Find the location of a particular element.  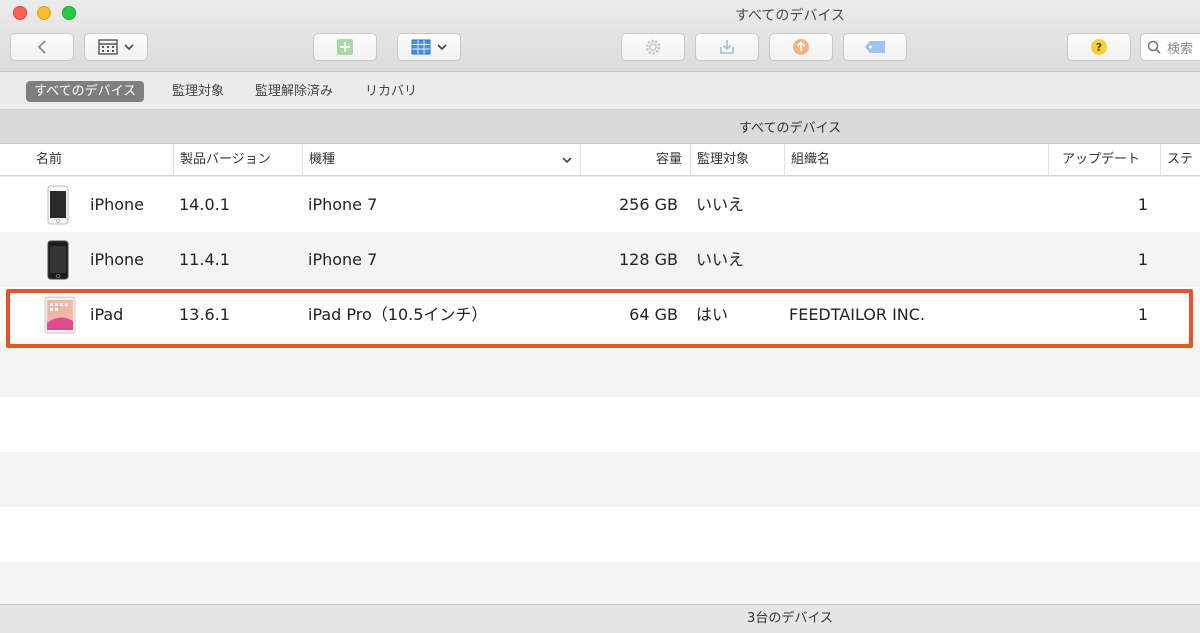

section-header: すべてのデバイス is located at coordinates (600, 127).